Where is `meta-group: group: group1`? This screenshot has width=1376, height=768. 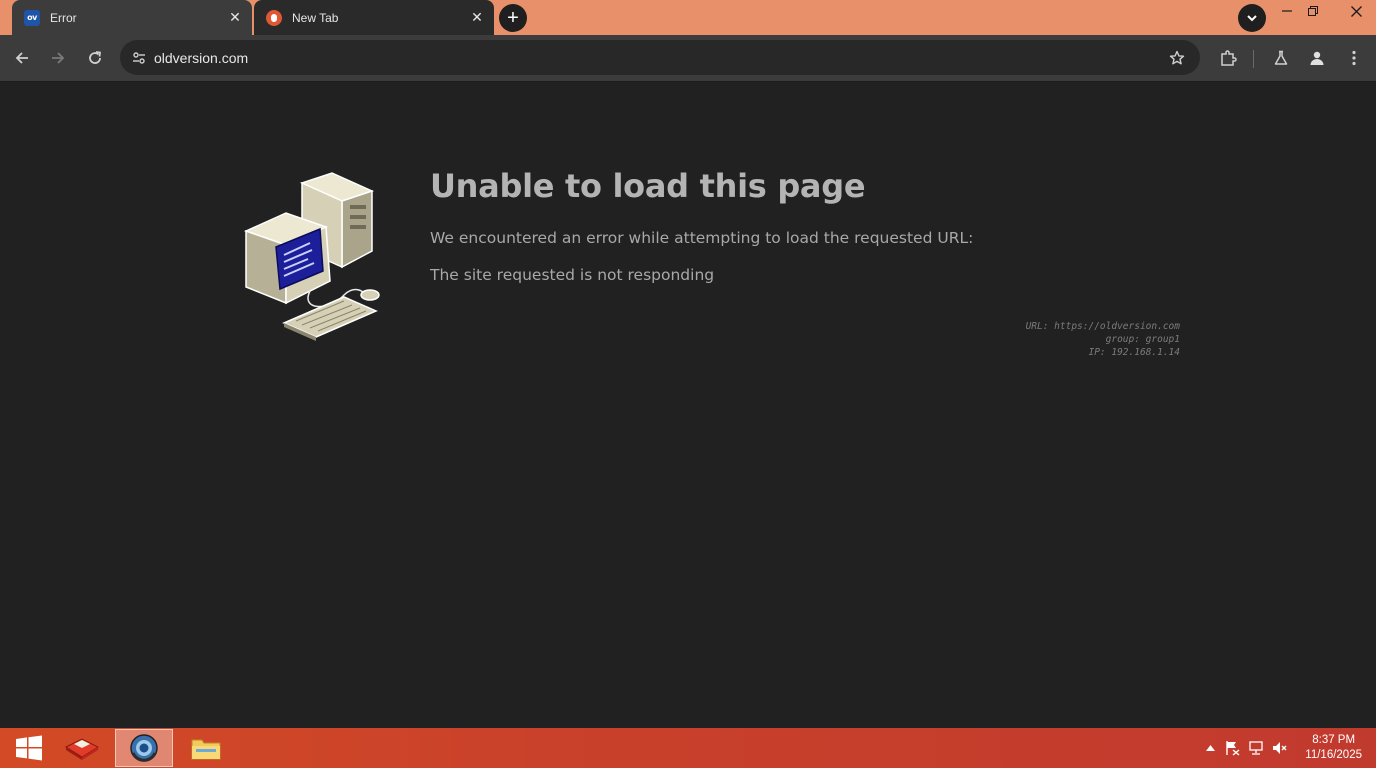
meta-group: group: group1 is located at coordinates (1142, 339).